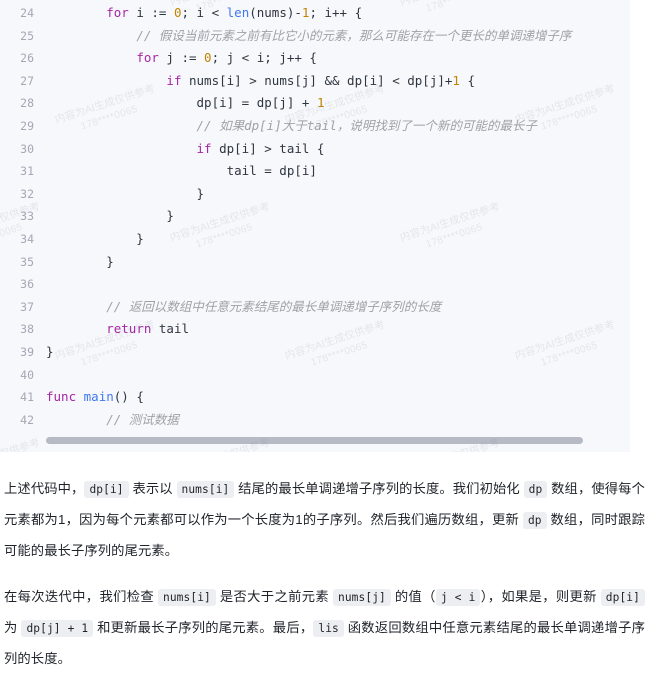  What do you see at coordinates (13, 627) in the screenshot?
I see `p2-text-5: 为` at bounding box center [13, 627].